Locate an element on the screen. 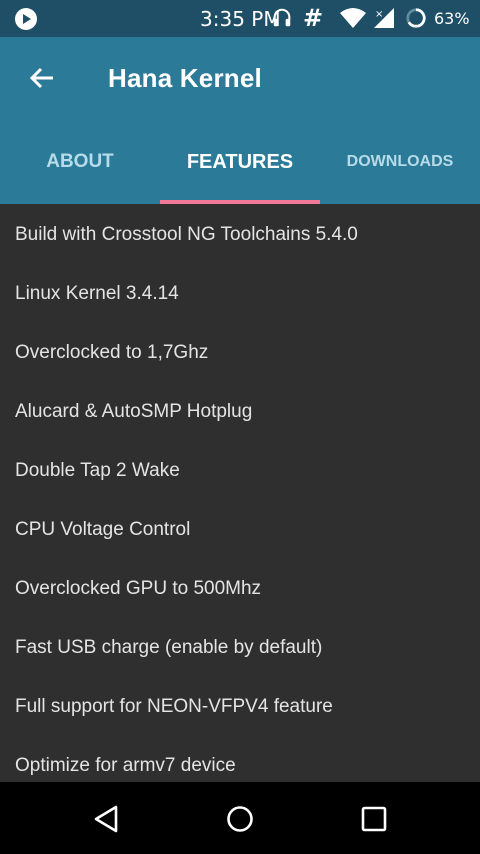  app-bar: Hana Kernel is located at coordinates (240, 78).